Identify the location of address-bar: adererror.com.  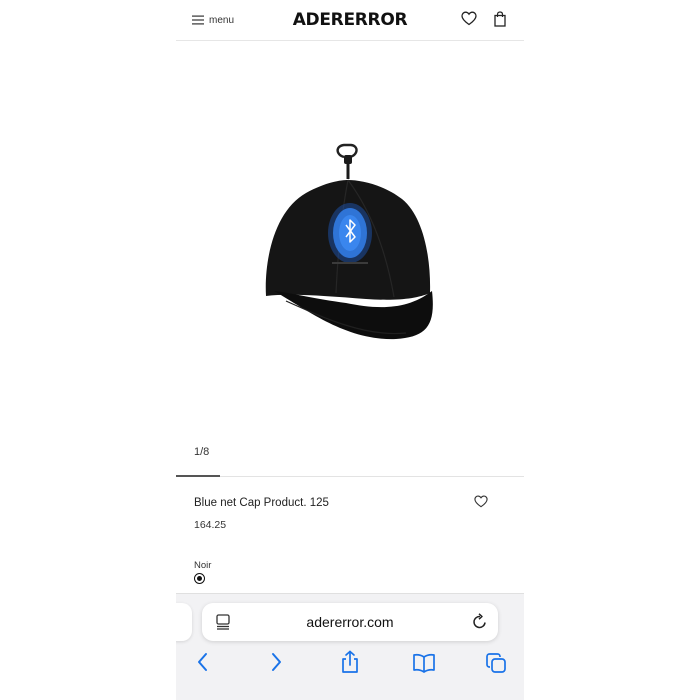
(350, 622).